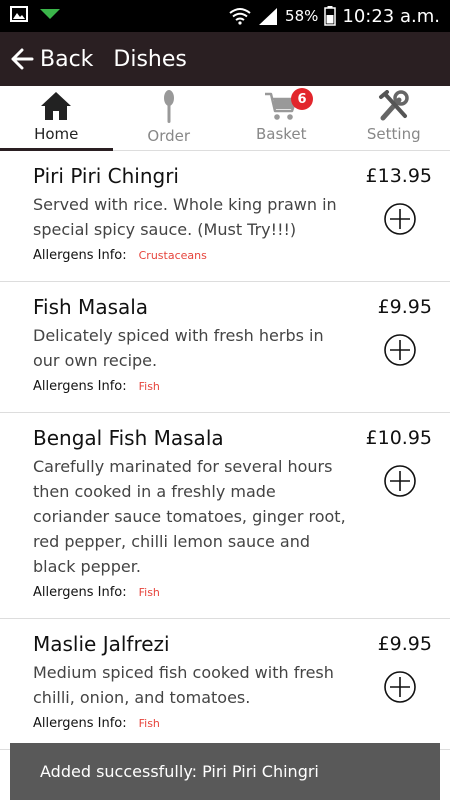 Image resolution: width=450 pixels, height=800 pixels. I want to click on basket-count-badge: 6, so click(302, 99).